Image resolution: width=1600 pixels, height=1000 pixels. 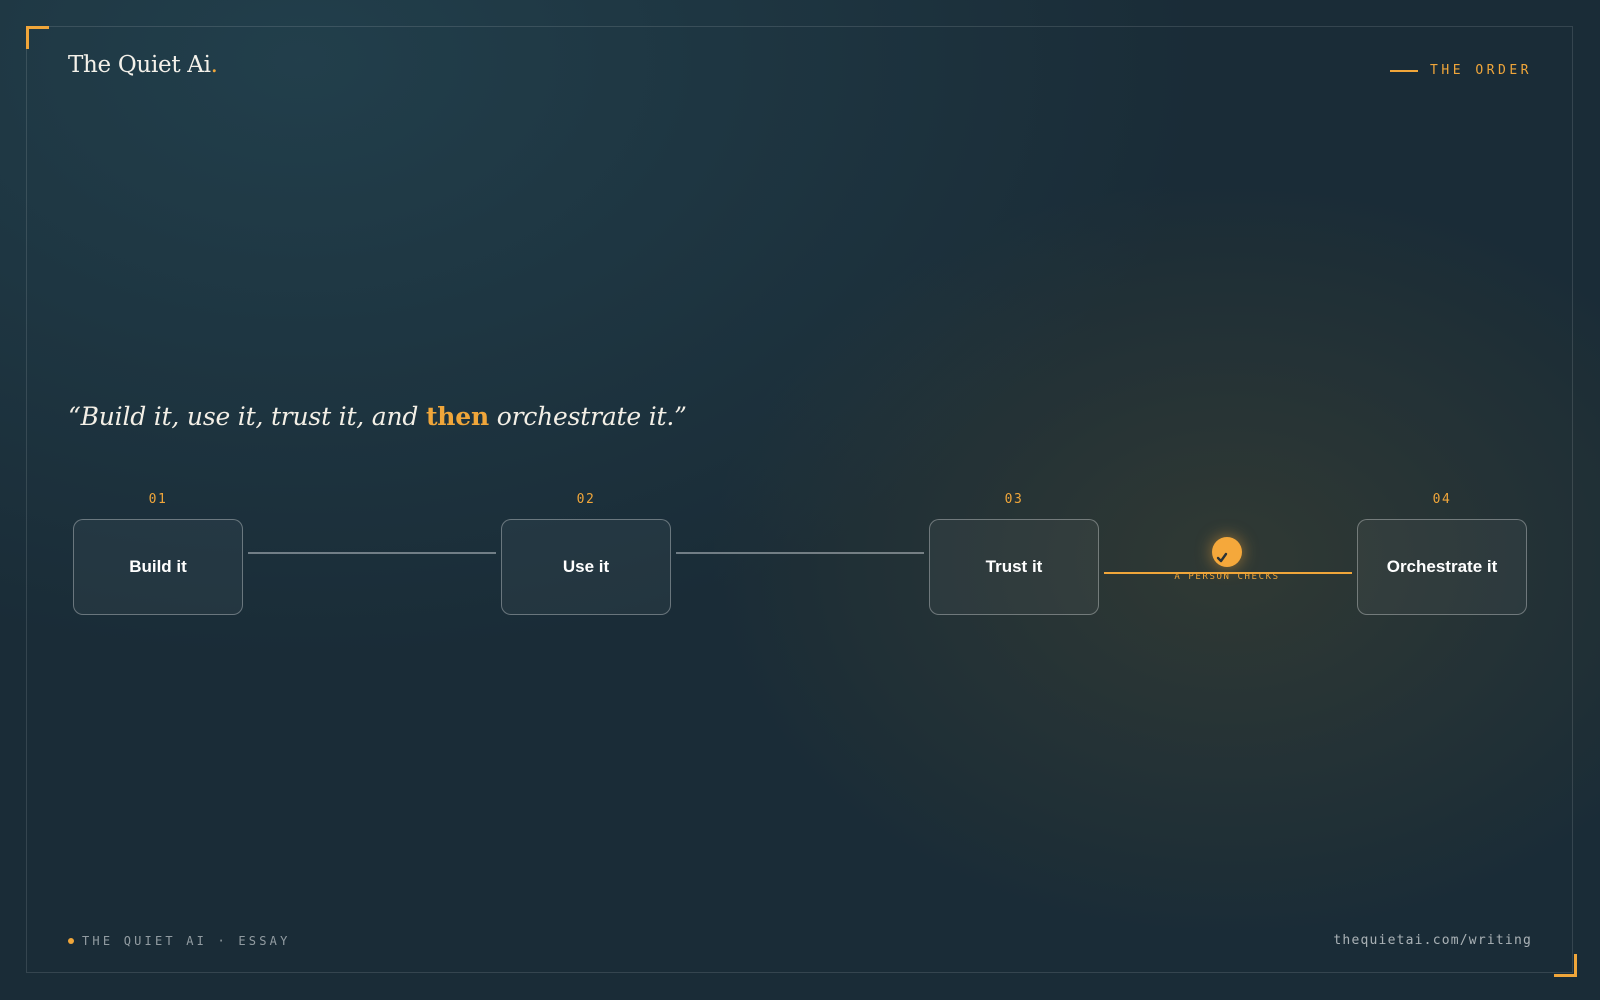 What do you see at coordinates (1442, 499) in the screenshot?
I see `step-number-4: 04` at bounding box center [1442, 499].